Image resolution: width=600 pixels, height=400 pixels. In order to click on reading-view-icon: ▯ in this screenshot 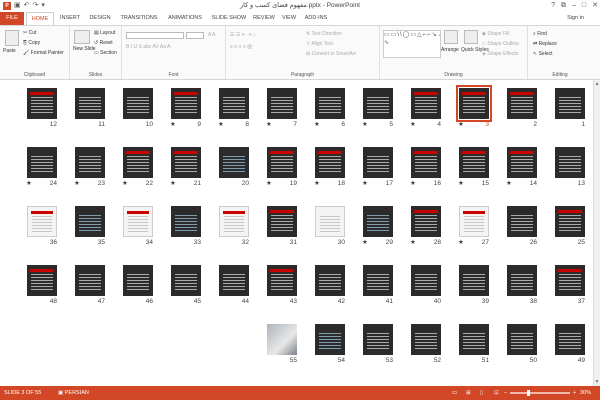, I will do `click(481, 393)`.